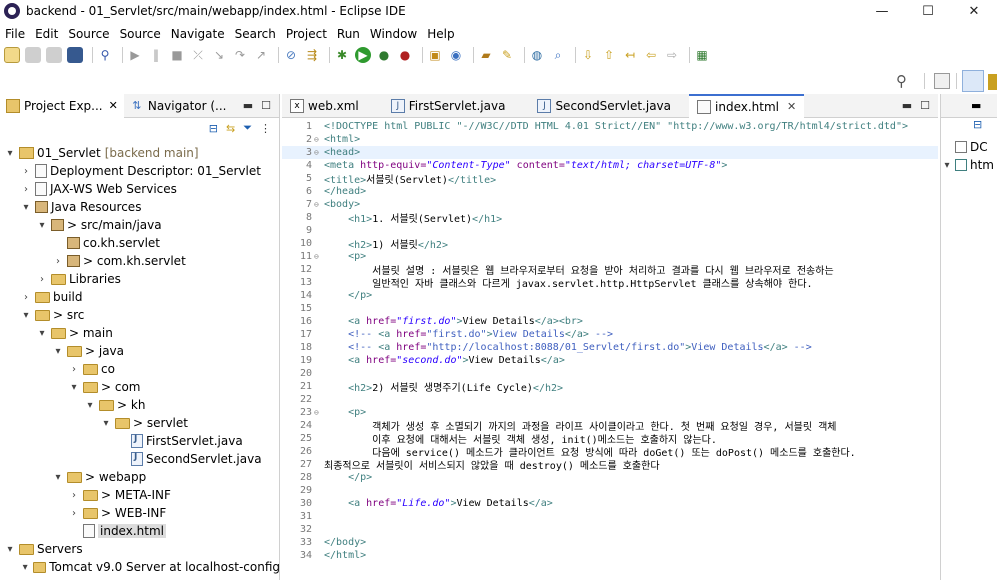 The width and height of the screenshot is (997, 580). What do you see at coordinates (140, 351) in the screenshot?
I see `tree-item: ▾ > java` at bounding box center [140, 351].